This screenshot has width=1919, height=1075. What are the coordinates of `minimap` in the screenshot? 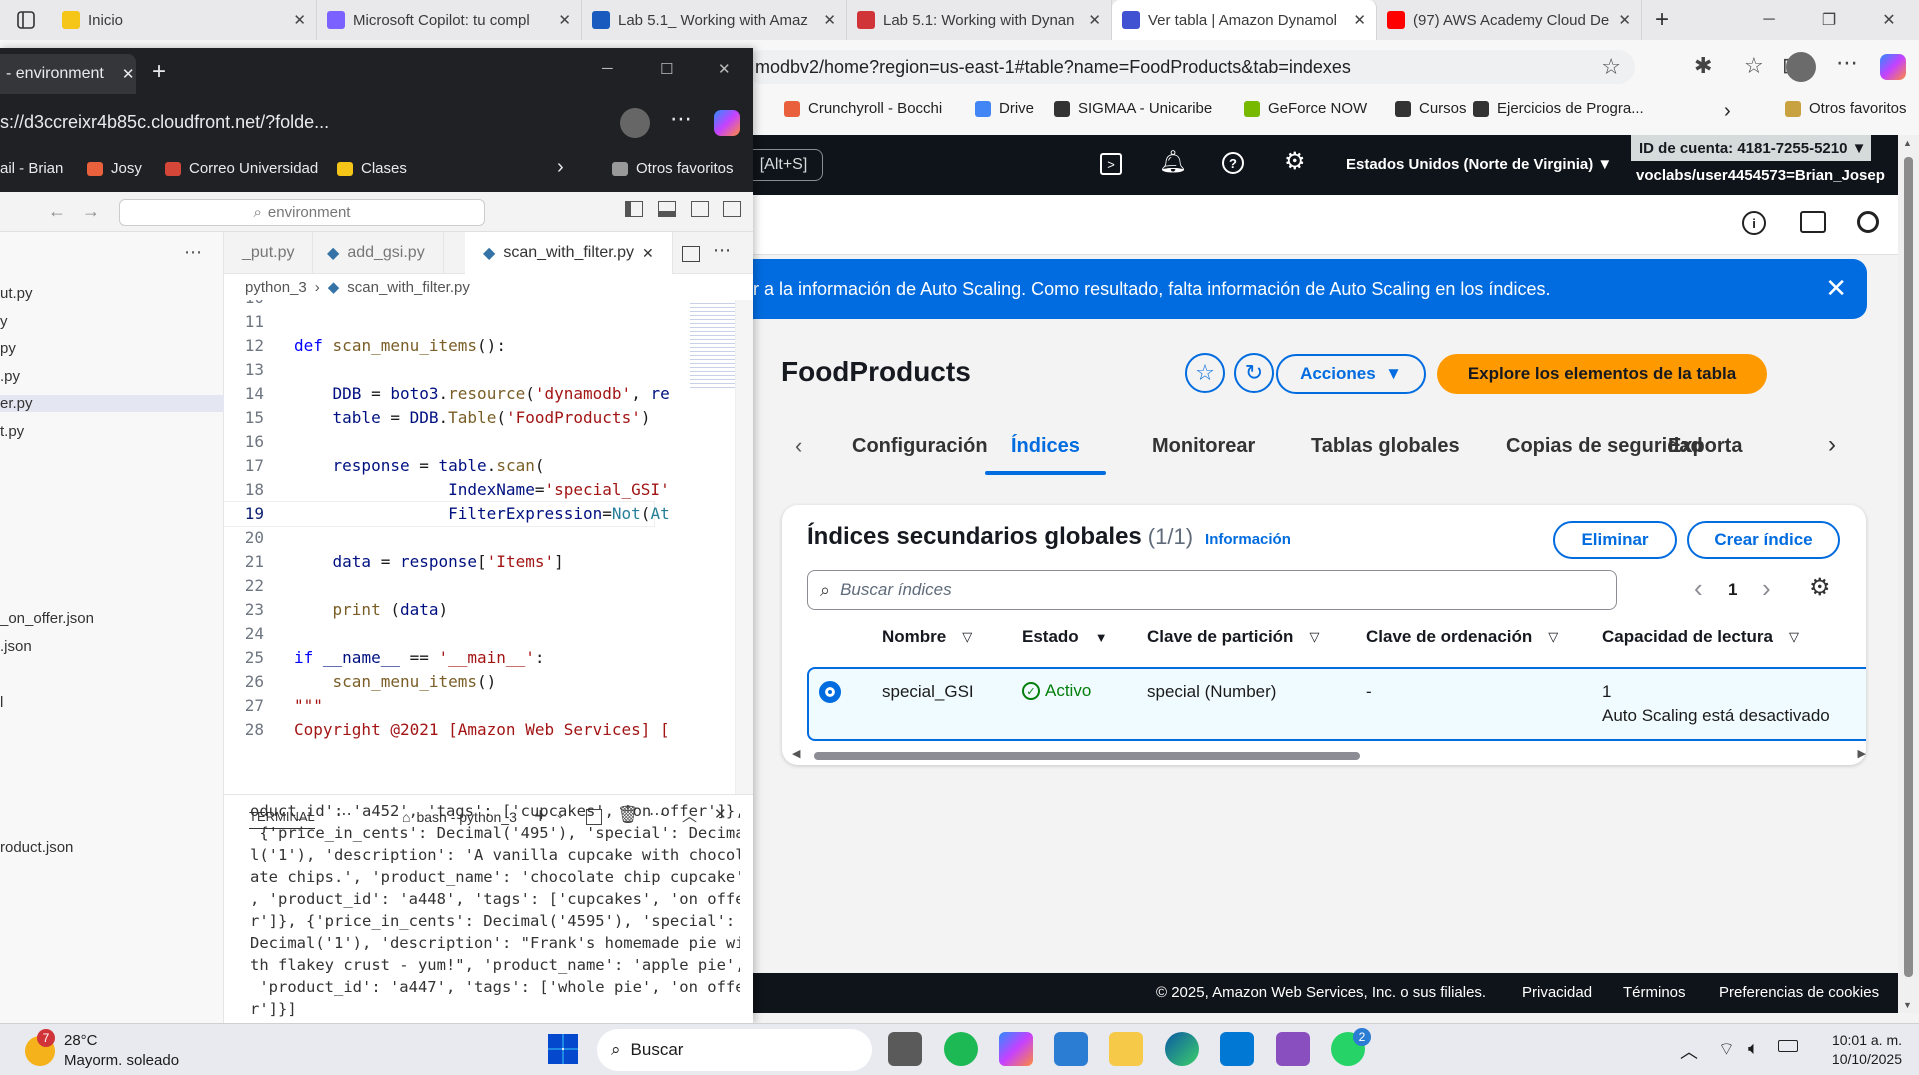 It's located at (712, 345).